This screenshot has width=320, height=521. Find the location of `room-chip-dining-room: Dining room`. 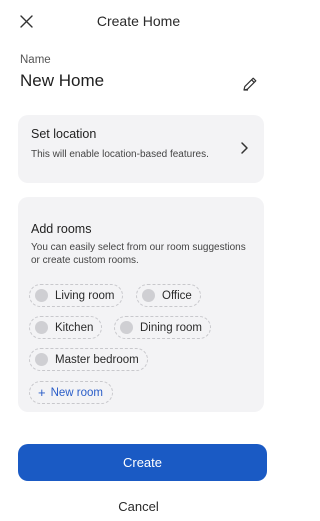

room-chip-dining-room: Dining room is located at coordinates (162, 327).